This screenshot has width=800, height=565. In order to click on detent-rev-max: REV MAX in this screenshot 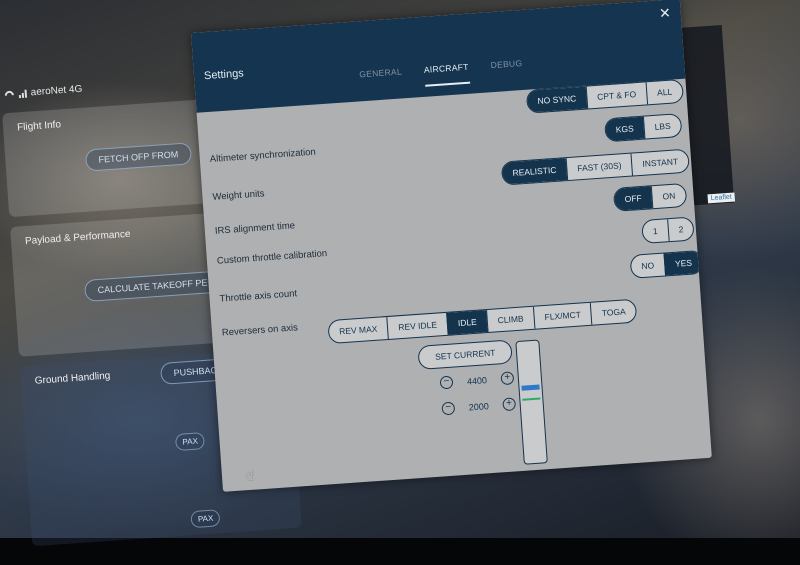, I will do `click(358, 330)`.